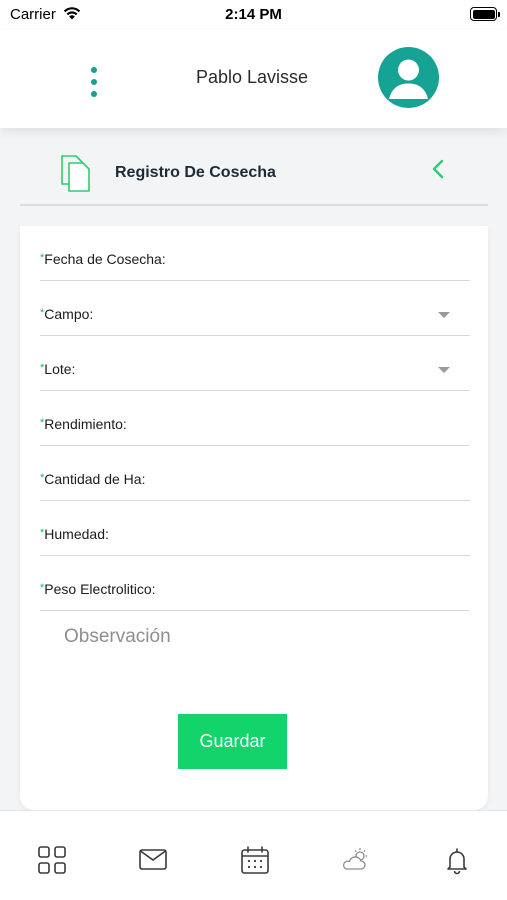 The width and height of the screenshot is (507, 900). I want to click on app-header: Pablo Lavisse, so click(253, 79).